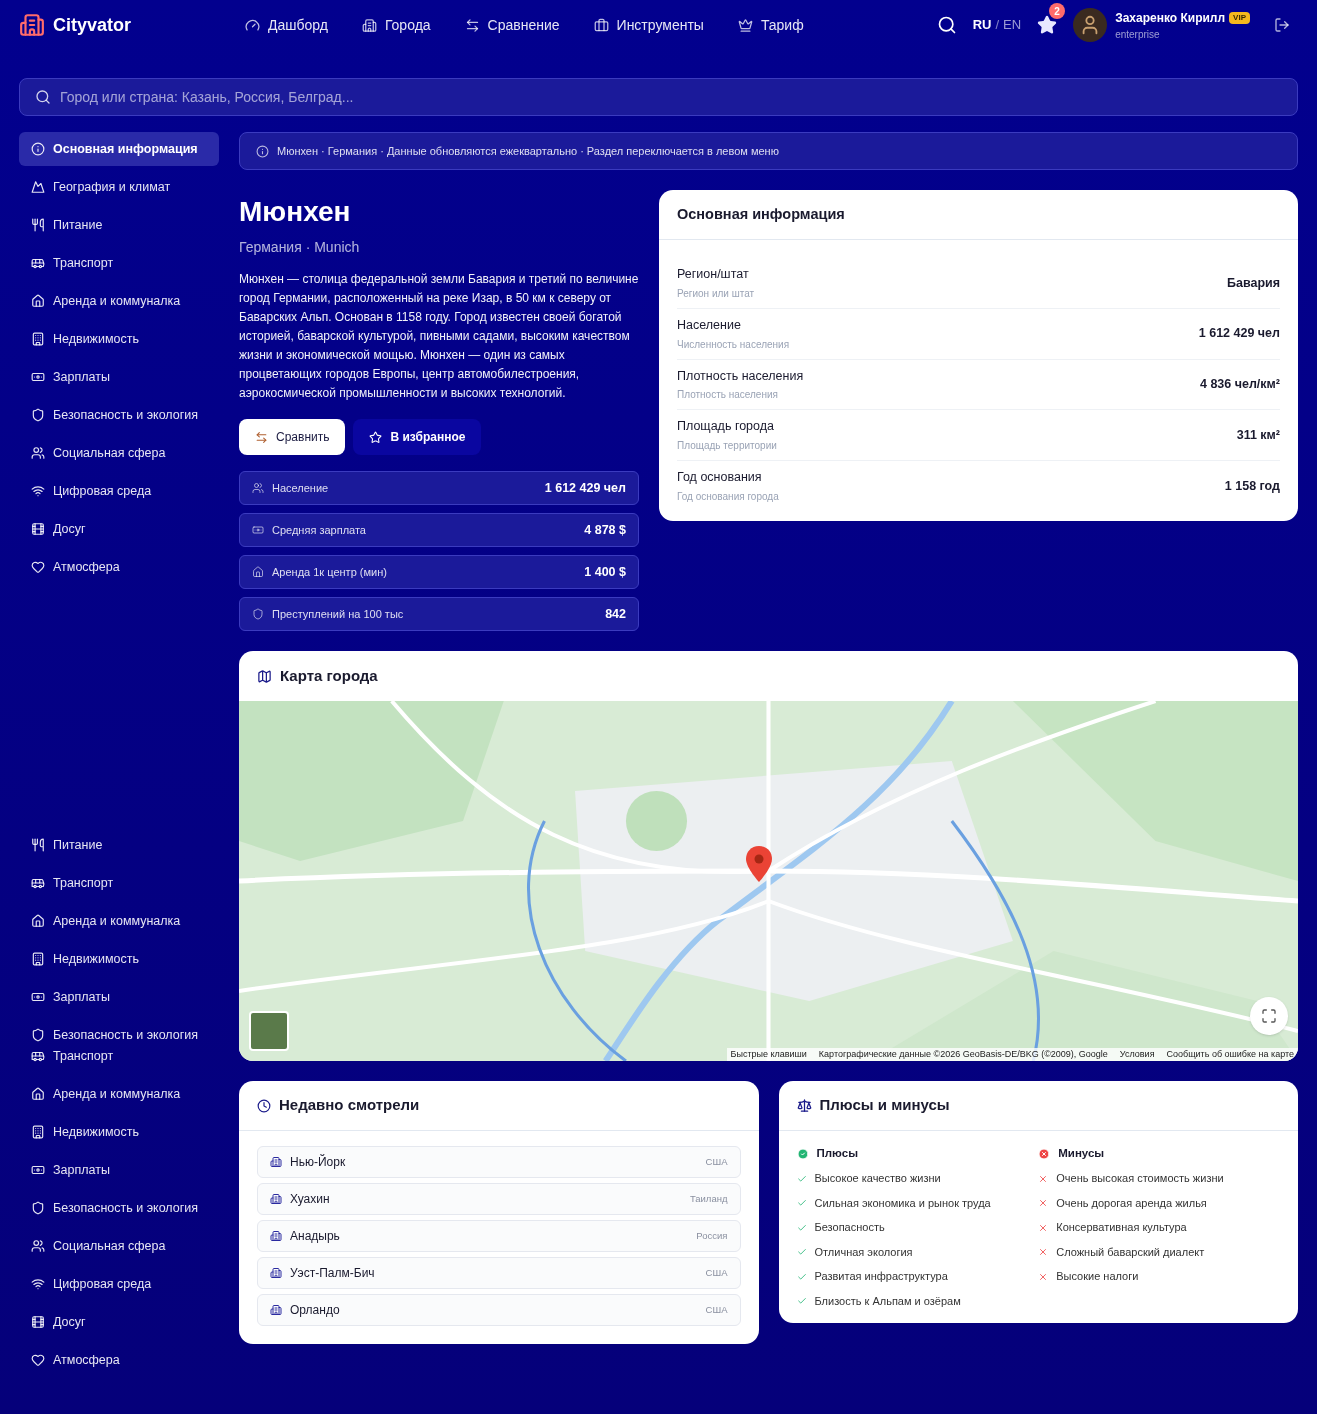 The height and width of the screenshot is (1414, 1317). I want to click on recent-city-item: Уэст-Палм-Бич США, so click(499, 1273).